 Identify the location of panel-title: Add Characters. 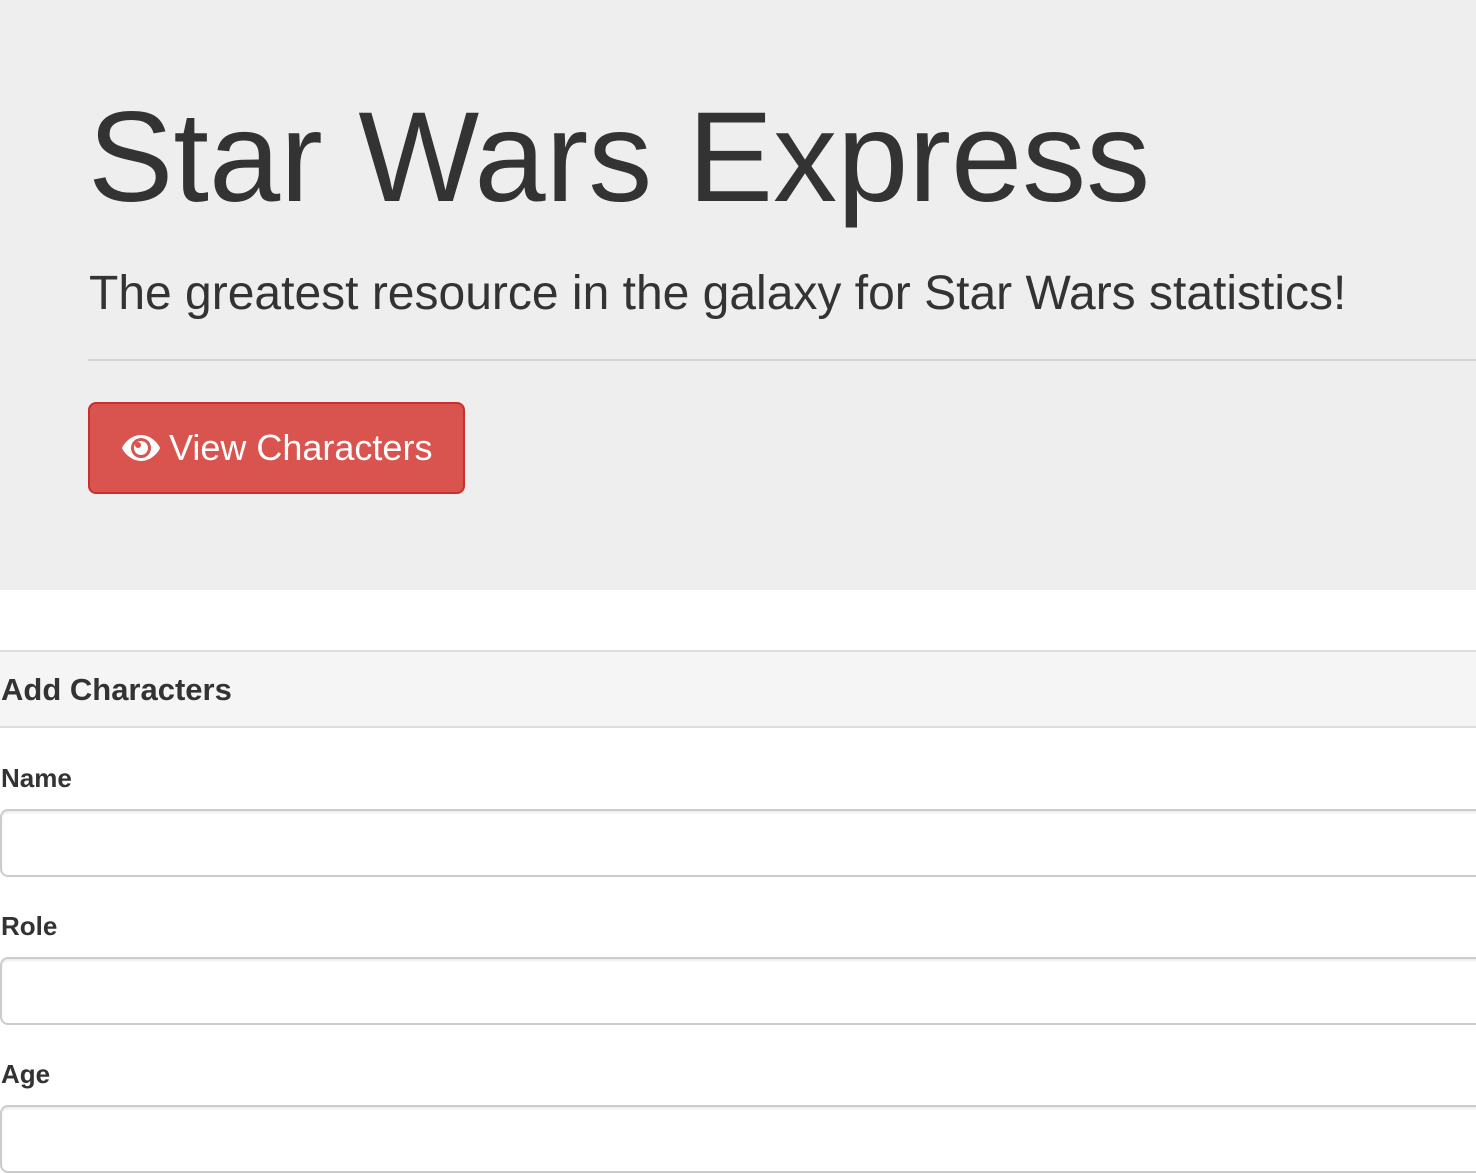
(116, 689).